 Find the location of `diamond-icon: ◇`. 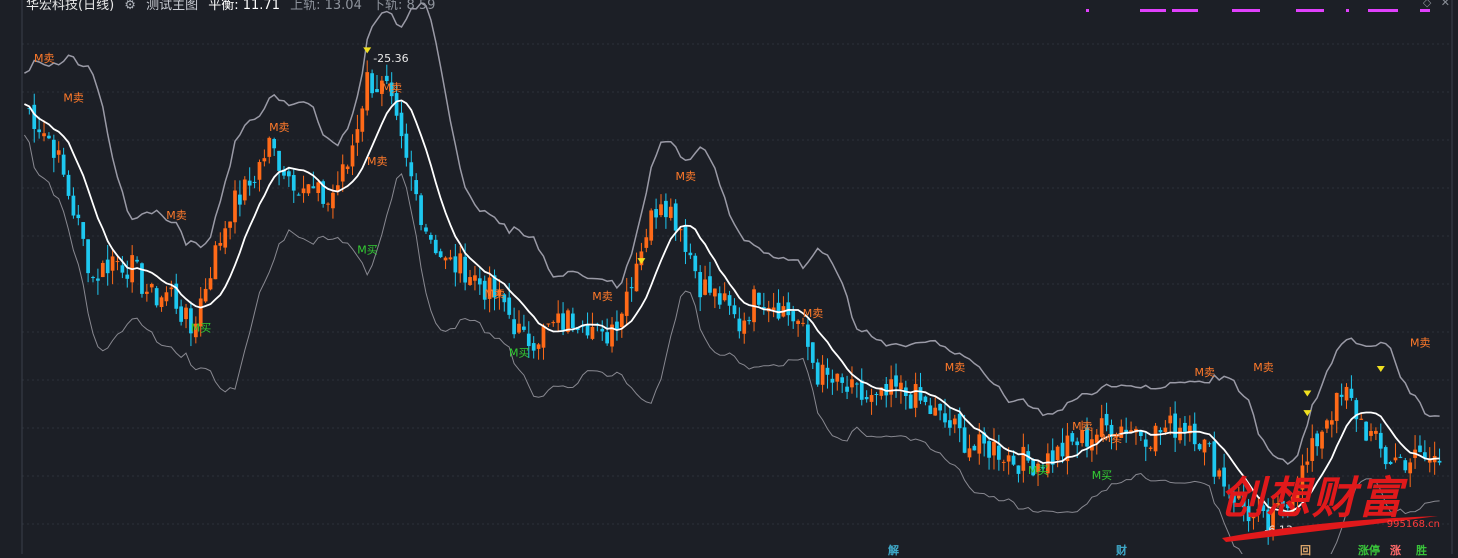

diamond-icon: ◇ is located at coordinates (1427, 4).